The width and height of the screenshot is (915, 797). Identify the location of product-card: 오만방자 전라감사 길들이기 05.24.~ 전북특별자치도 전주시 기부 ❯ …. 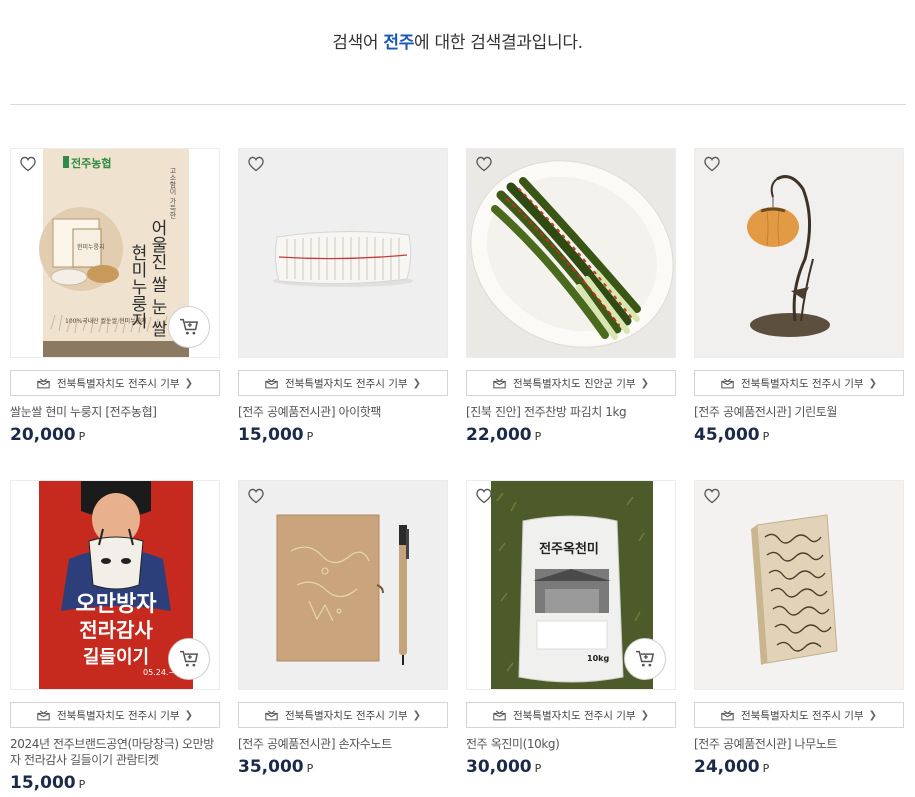
(115, 636).